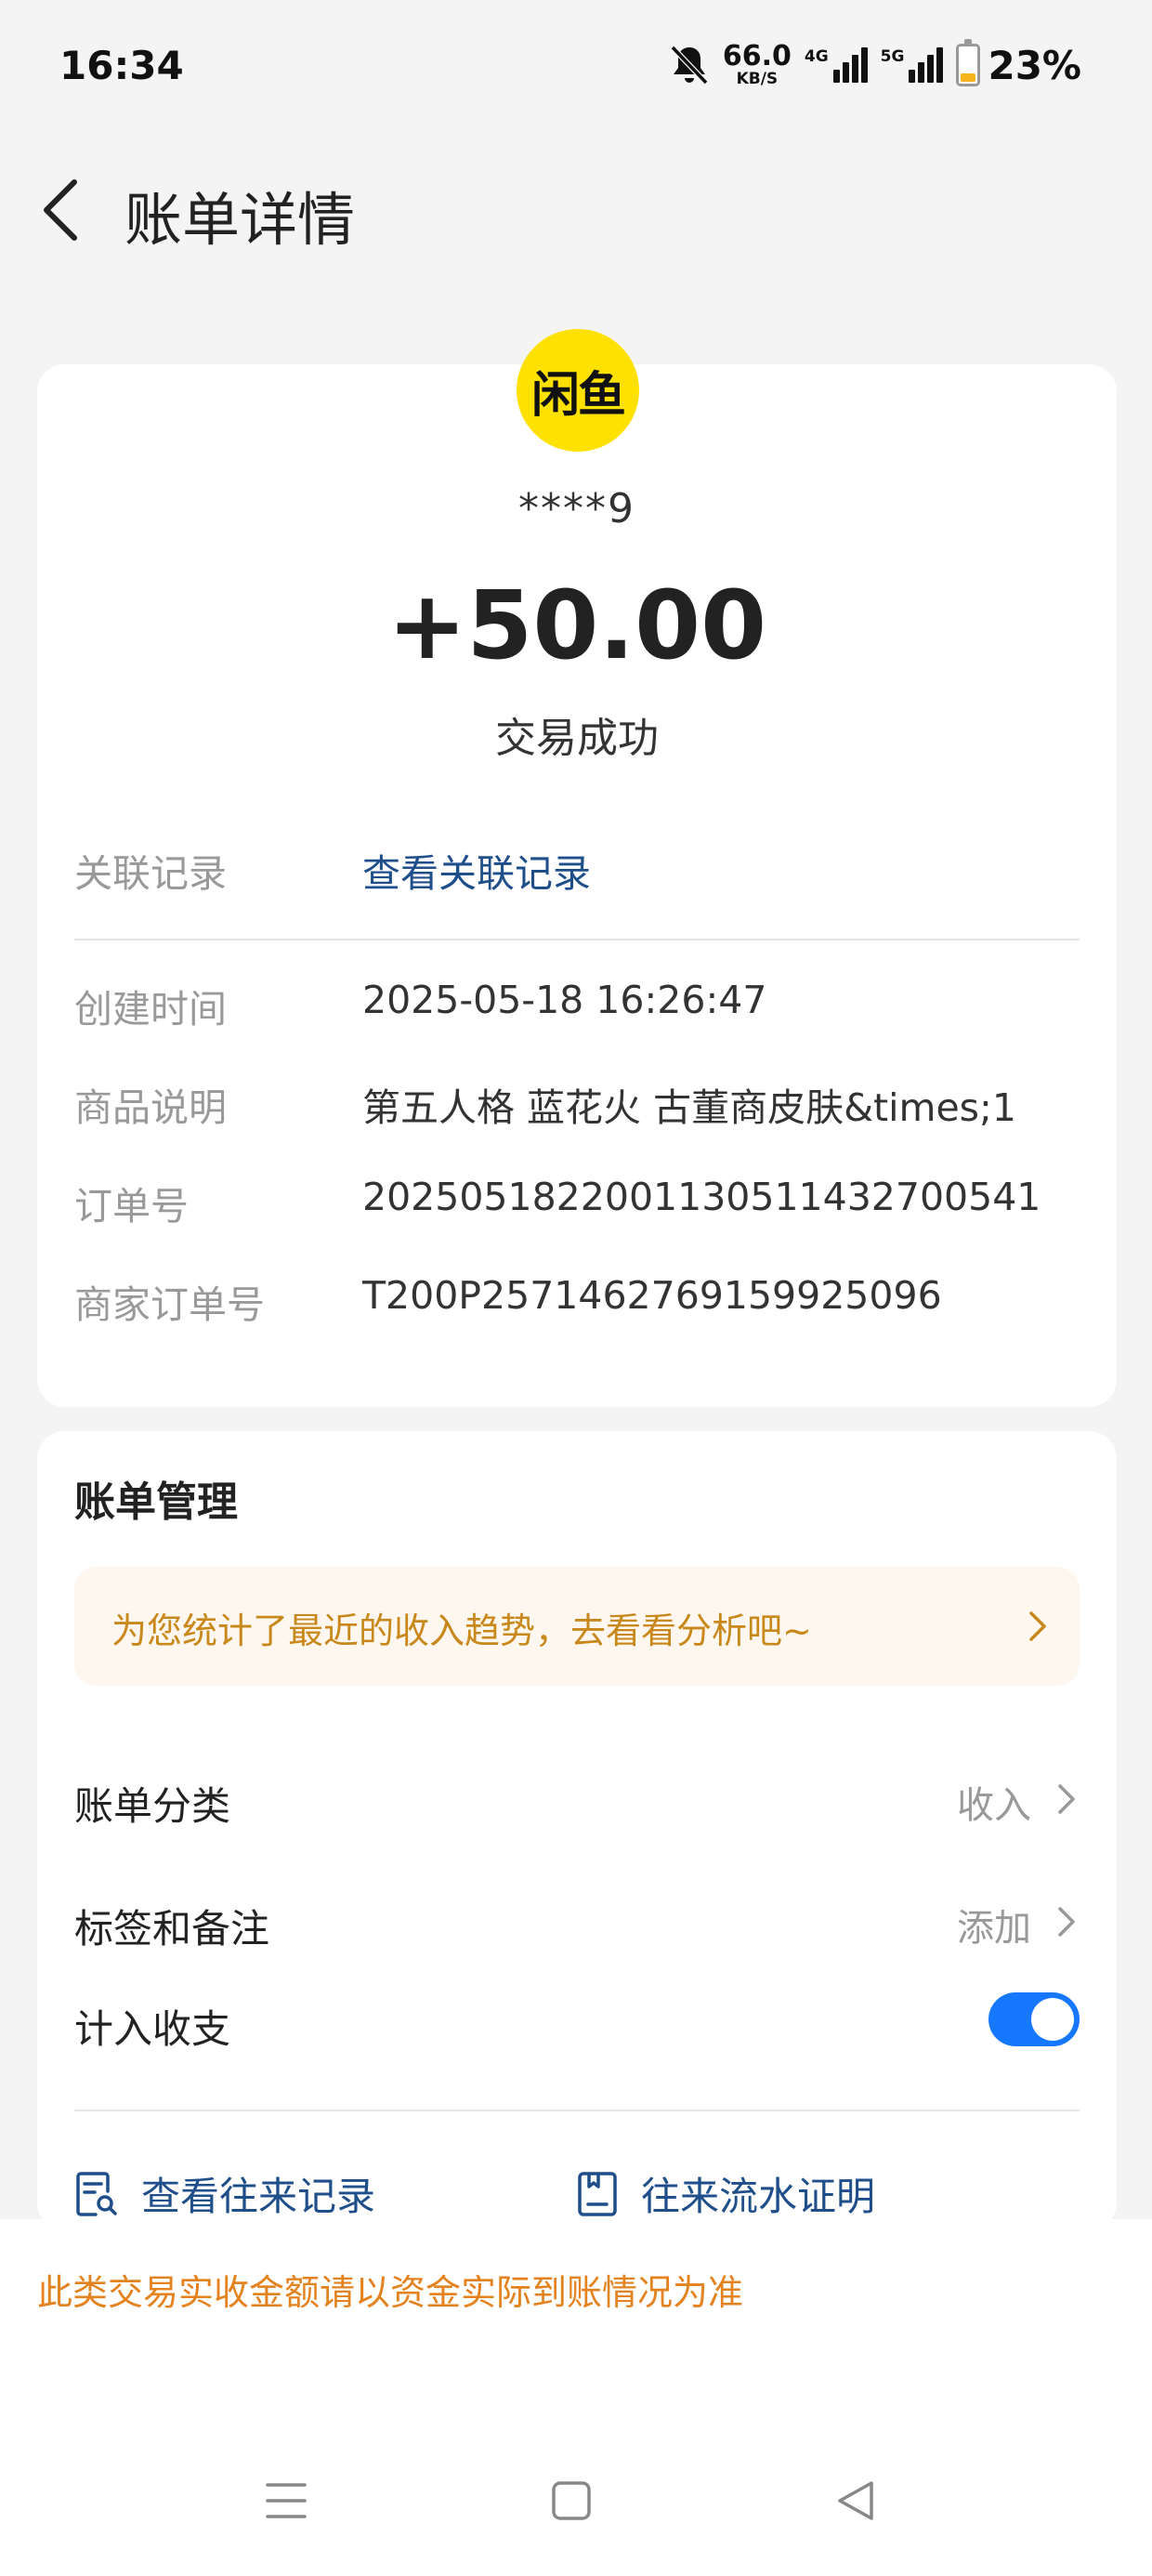 This screenshot has width=1152, height=2576. Describe the element at coordinates (564, 1000) in the screenshot. I see `created-time-value: 2025-05-18 16:26:47` at that location.